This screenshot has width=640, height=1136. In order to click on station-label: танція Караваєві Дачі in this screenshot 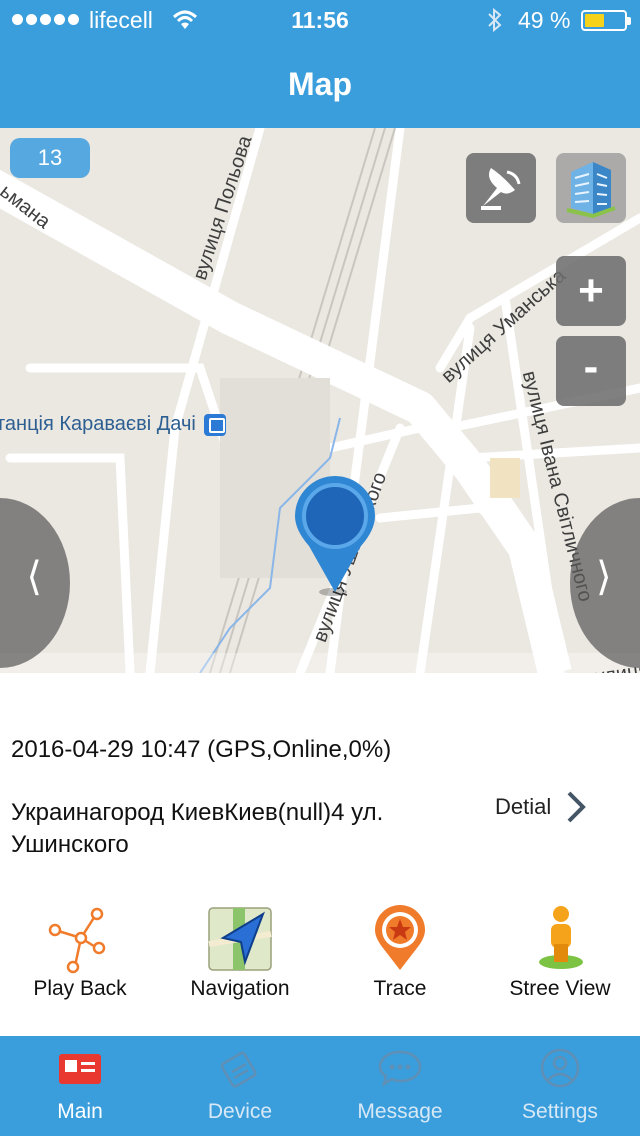, I will do `click(113, 424)`.